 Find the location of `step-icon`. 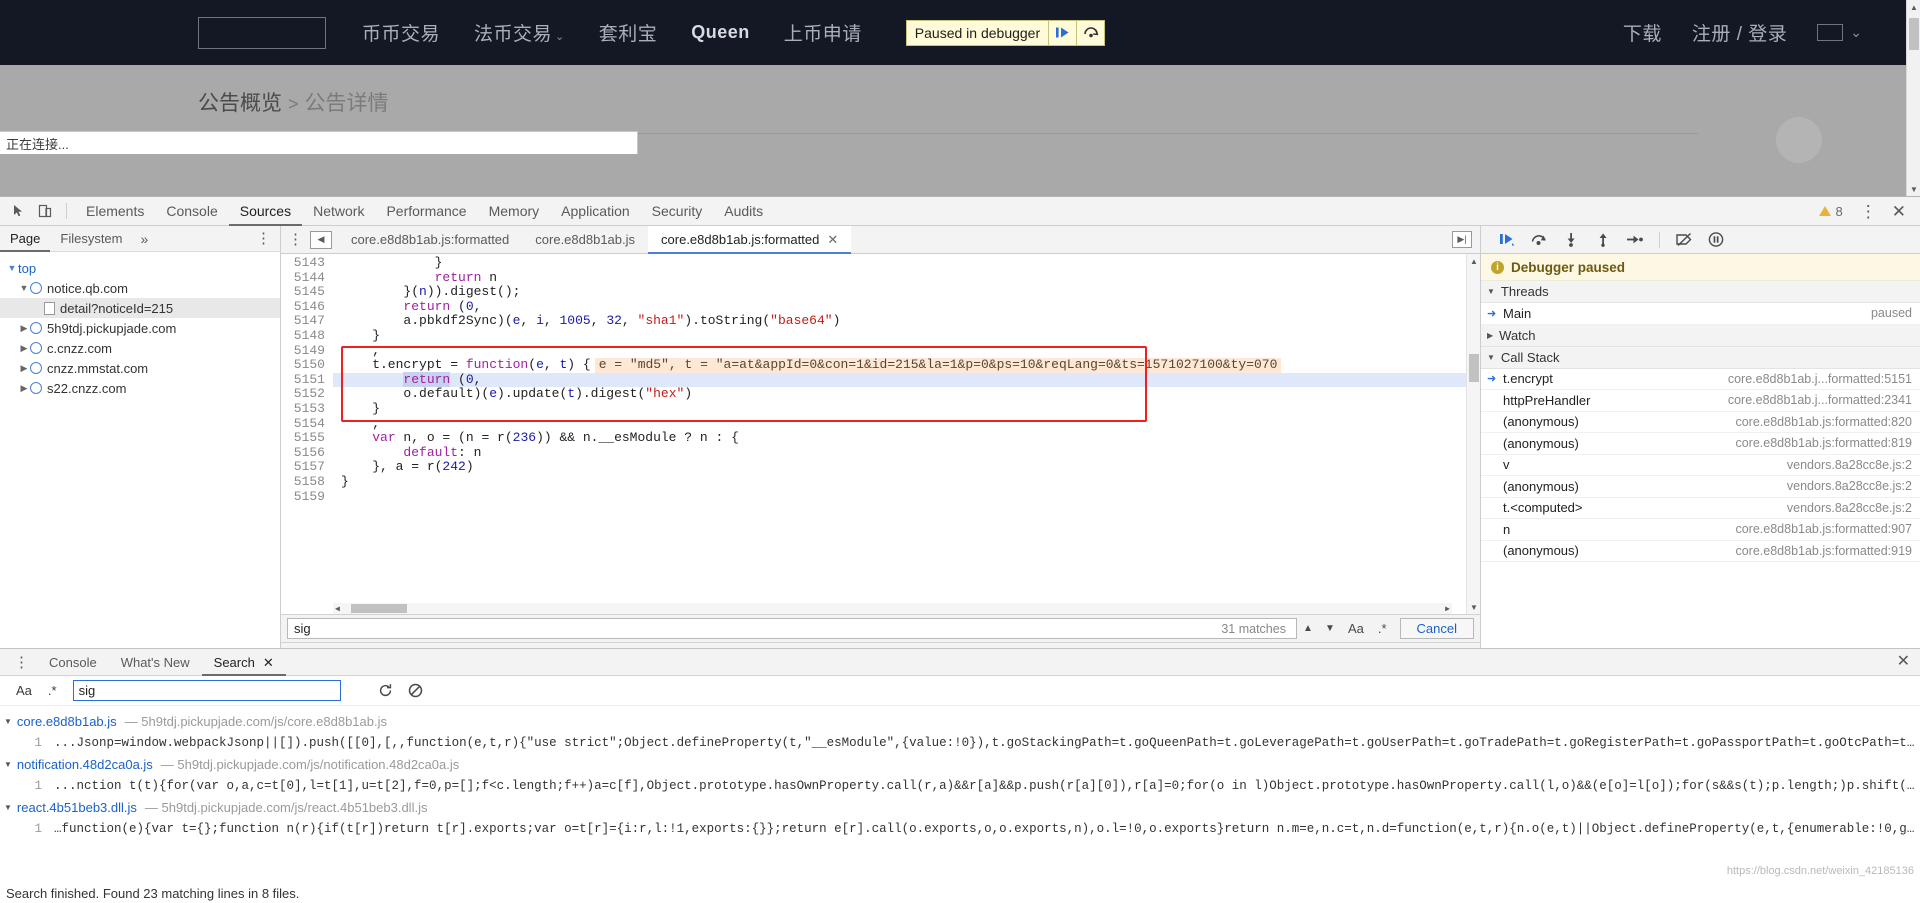

step-icon is located at coordinates (1635, 240).